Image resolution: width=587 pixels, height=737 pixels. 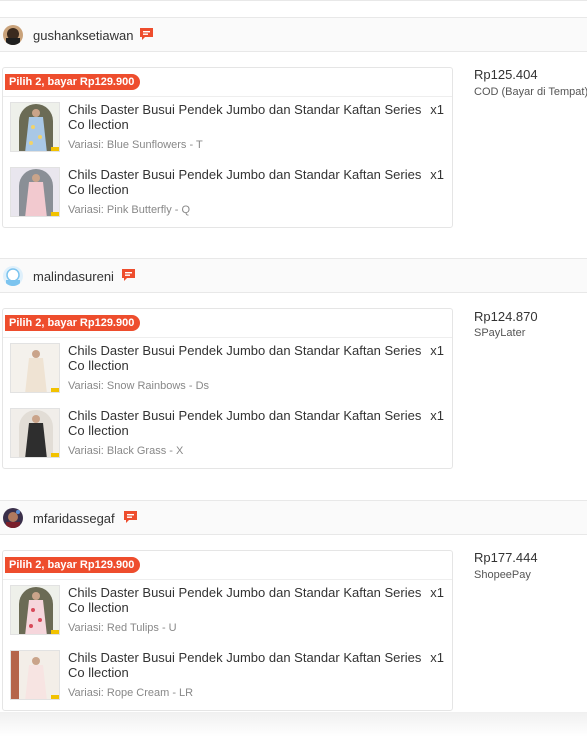 I want to click on order-total: Rp125.404, so click(x=506, y=74).